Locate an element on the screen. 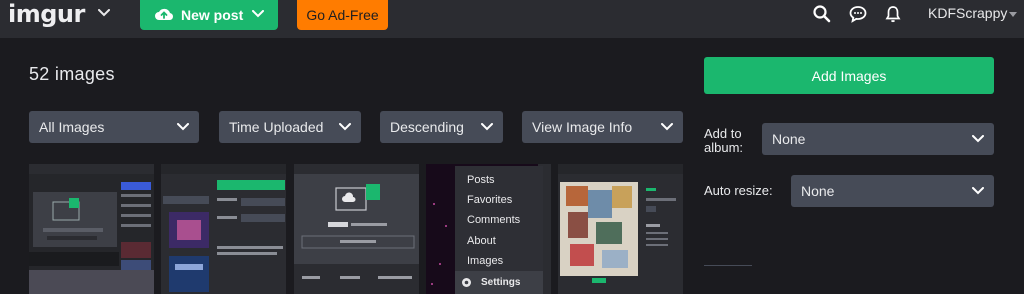 The width and height of the screenshot is (1024, 294). menu-item-settings: Settings is located at coordinates (499, 282).